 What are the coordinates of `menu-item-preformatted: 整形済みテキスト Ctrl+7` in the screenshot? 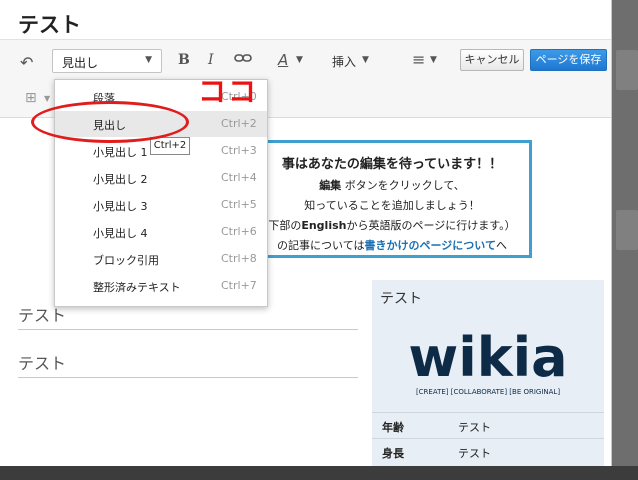 It's located at (161, 286).